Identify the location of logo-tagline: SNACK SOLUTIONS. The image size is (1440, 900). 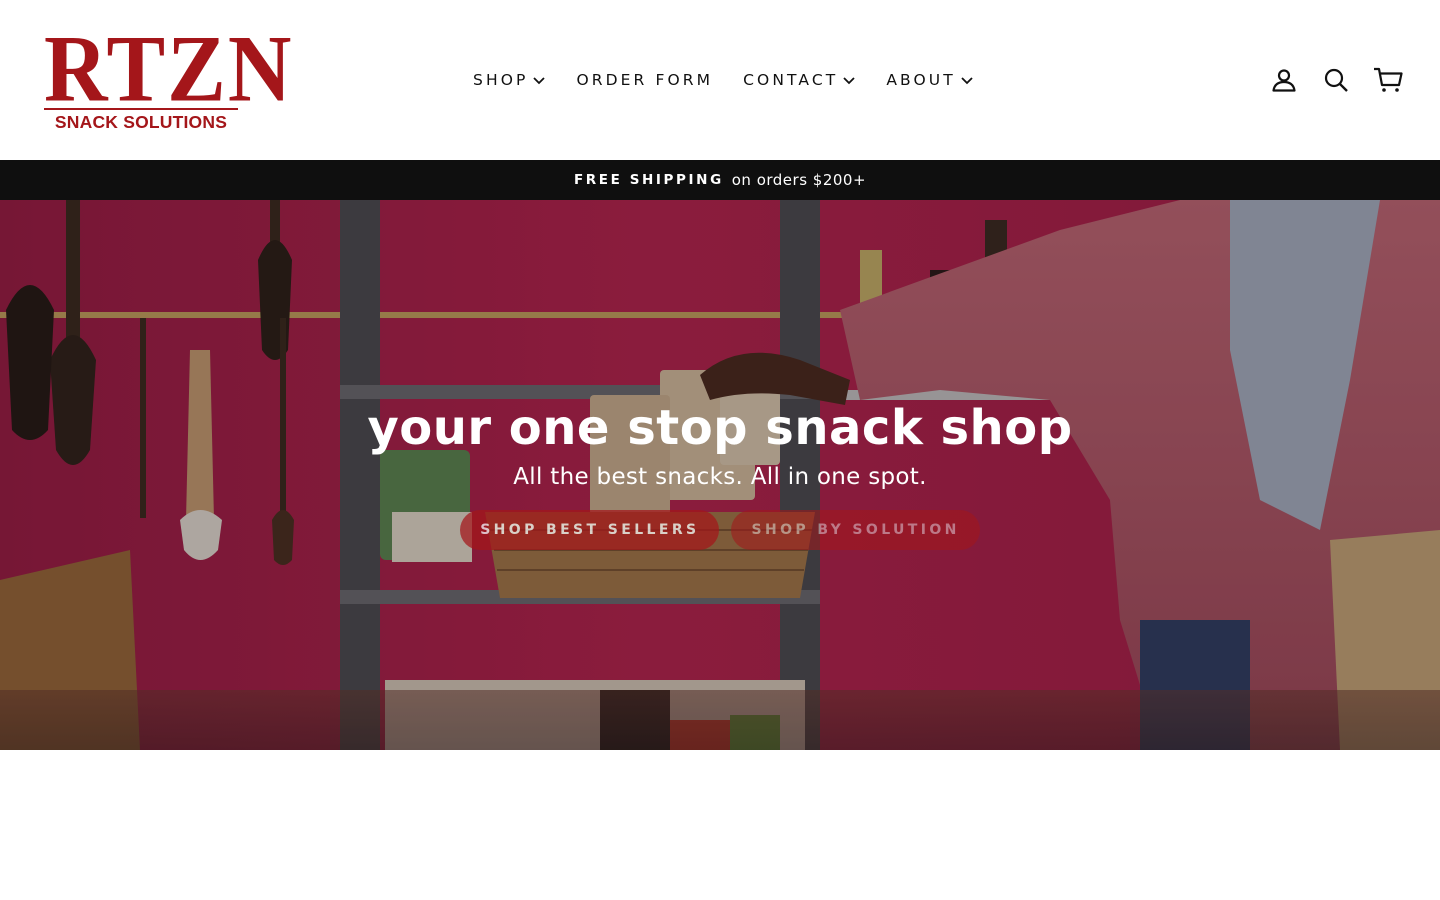
(141, 122).